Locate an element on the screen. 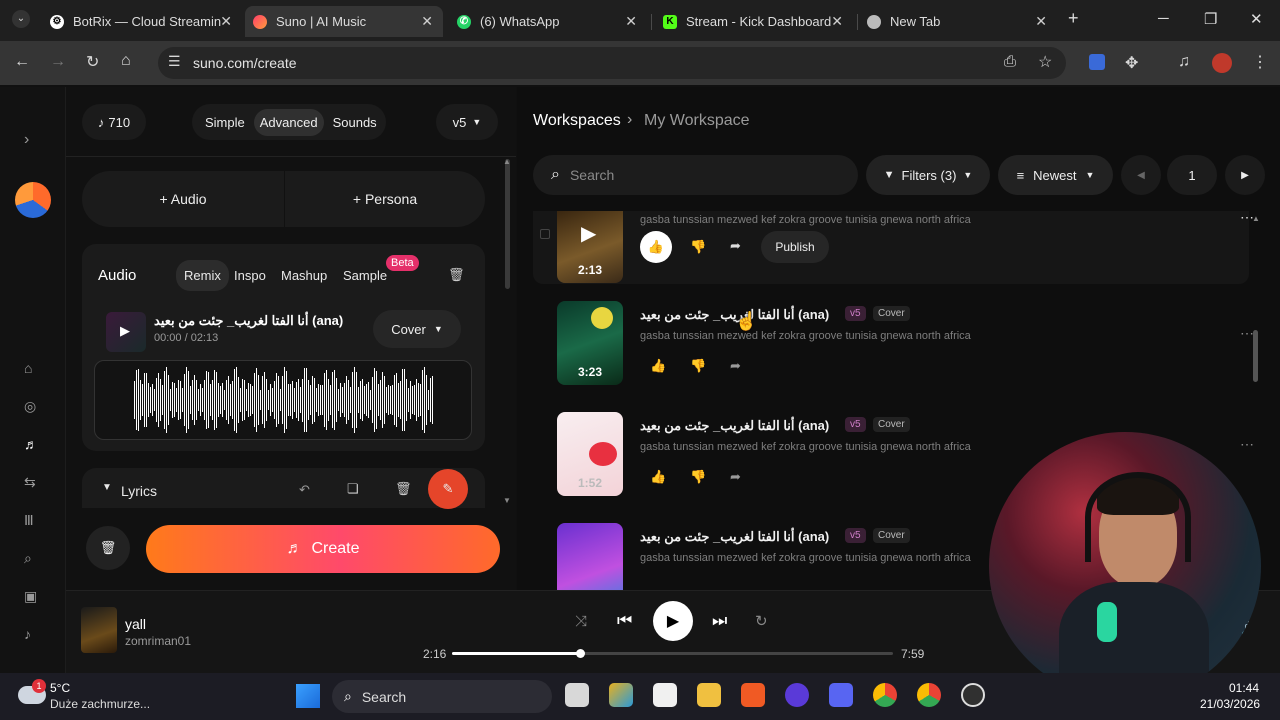 Image resolution: width=1280 pixels, height=720 pixels. brave-icon is located at coordinates (753, 695).